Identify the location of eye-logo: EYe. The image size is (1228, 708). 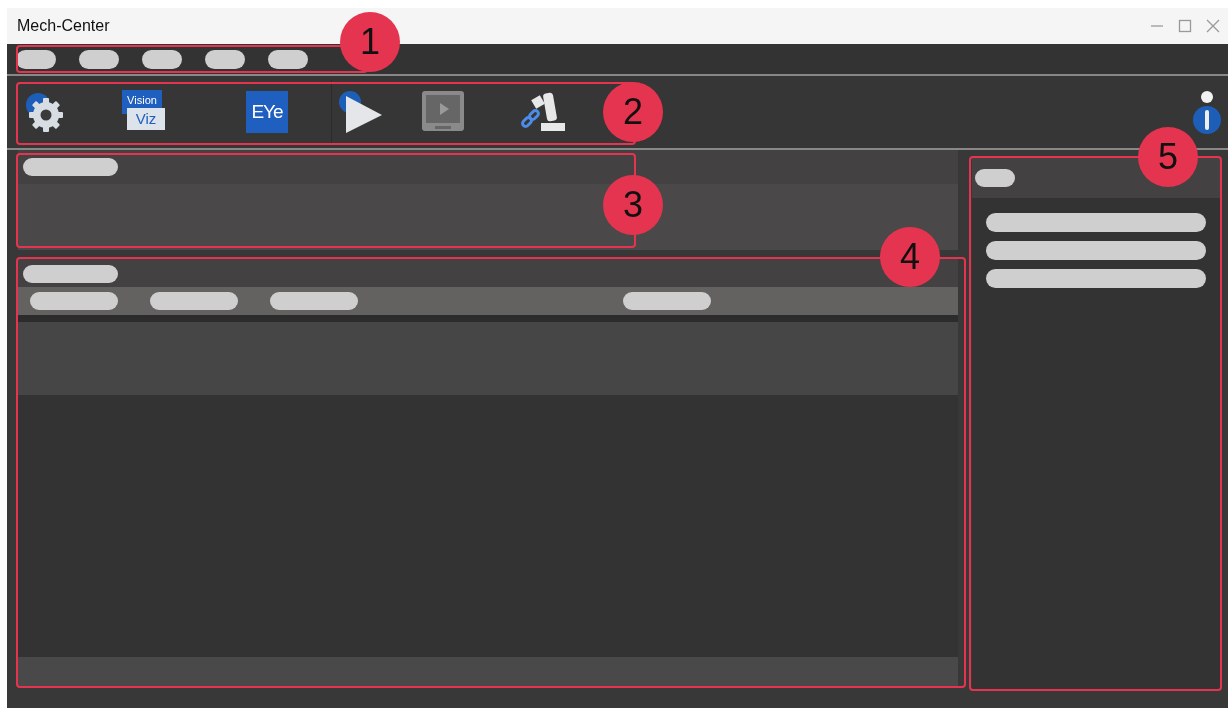
(267, 112).